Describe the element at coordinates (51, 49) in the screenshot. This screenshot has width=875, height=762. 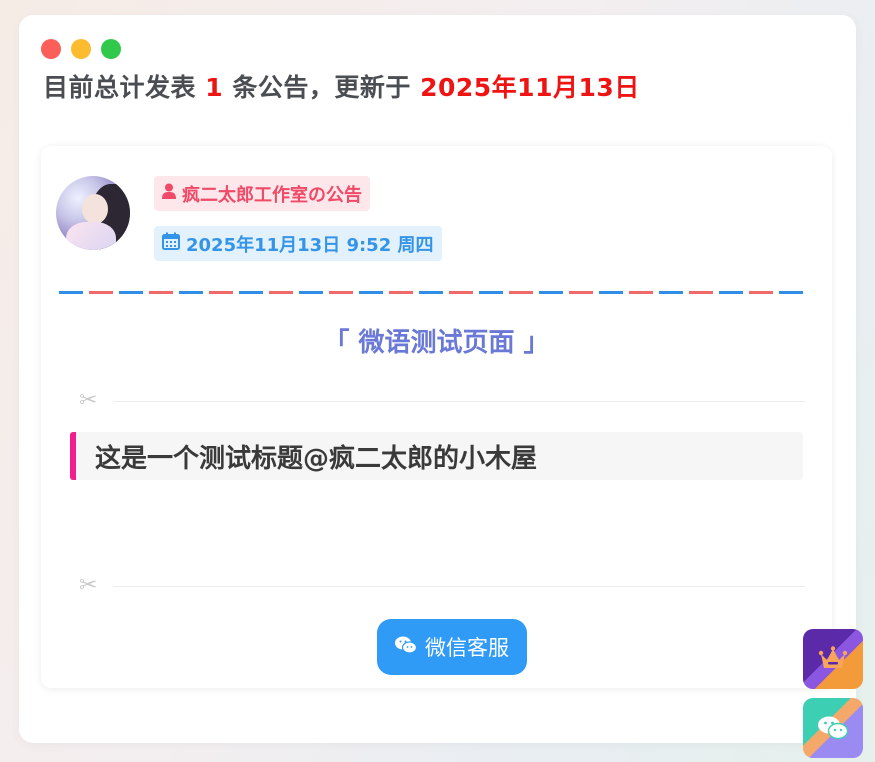
I see `close-dot` at that location.